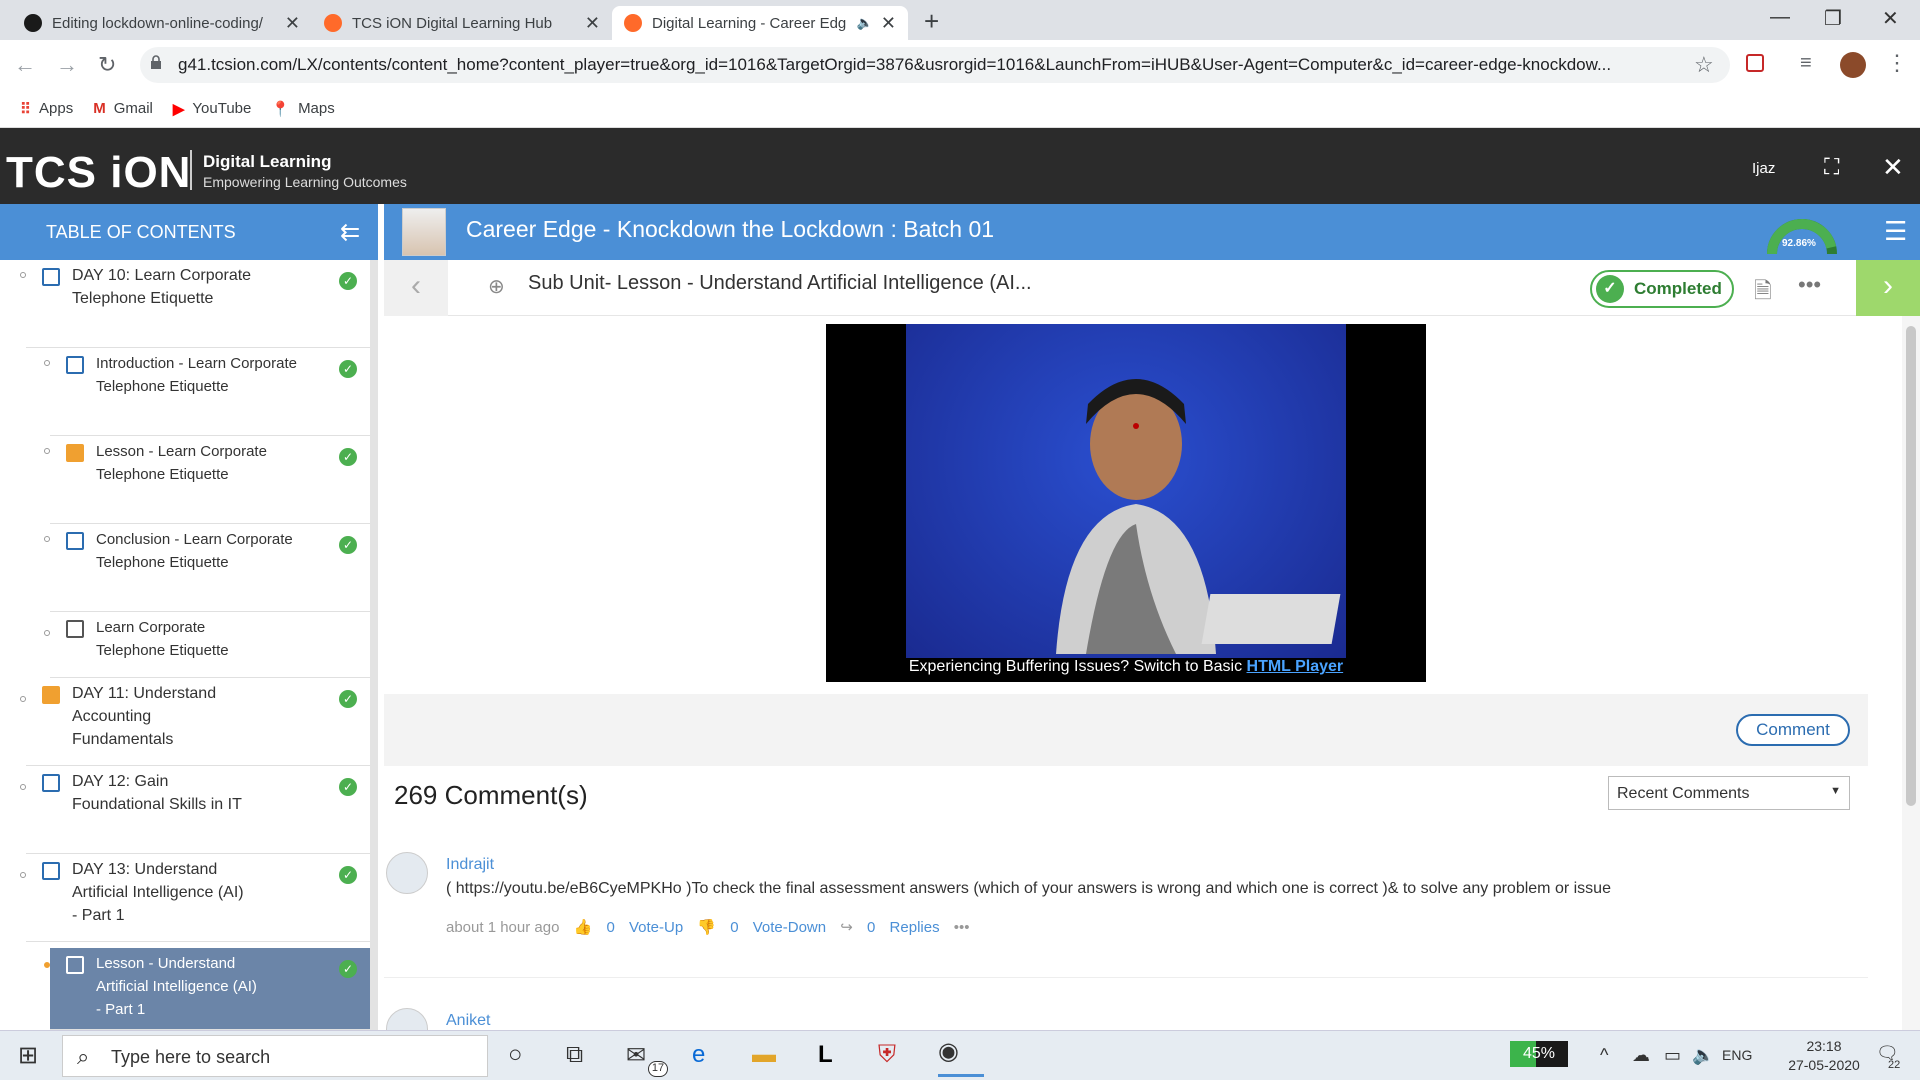 Image resolution: width=1920 pixels, height=1080 pixels. Describe the element at coordinates (470, 865) in the screenshot. I see `comment-author: Indrajit` at that location.